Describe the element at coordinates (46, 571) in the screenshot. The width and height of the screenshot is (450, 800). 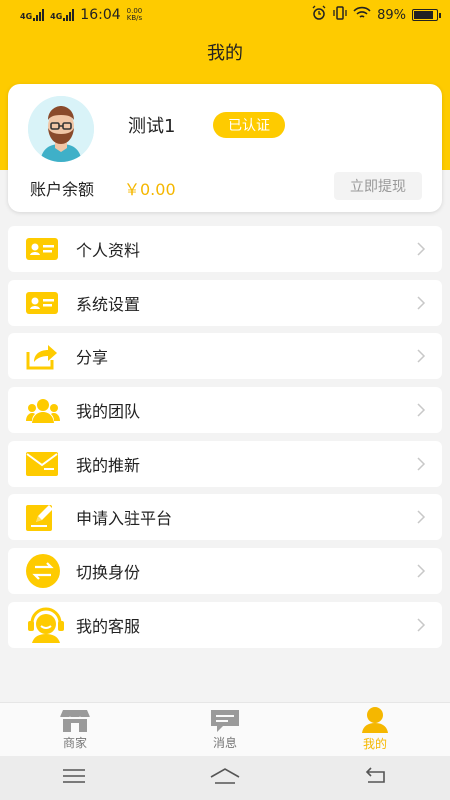
I see `switch-icon` at that location.